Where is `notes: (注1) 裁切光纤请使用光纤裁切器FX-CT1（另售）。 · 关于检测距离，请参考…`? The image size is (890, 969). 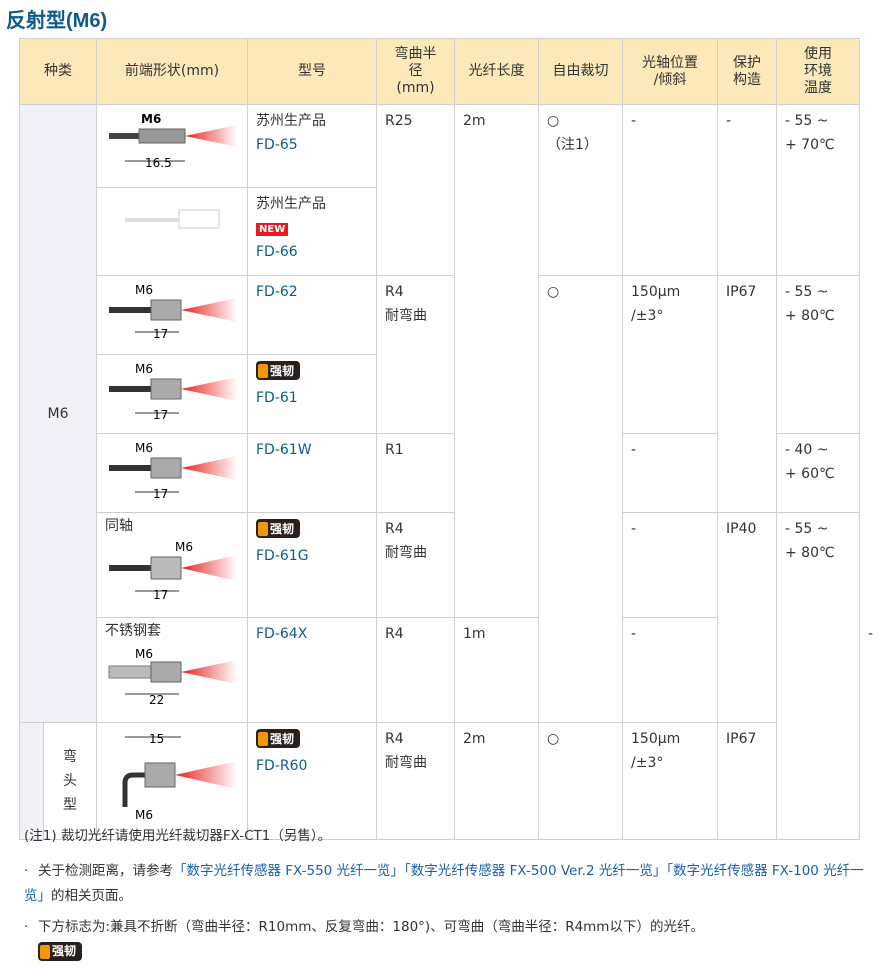 notes: (注1) 裁切光纤请使用光纤裁切器FX-CT1（另售）。 · 关于检测距离，请参考… is located at coordinates (449, 896).